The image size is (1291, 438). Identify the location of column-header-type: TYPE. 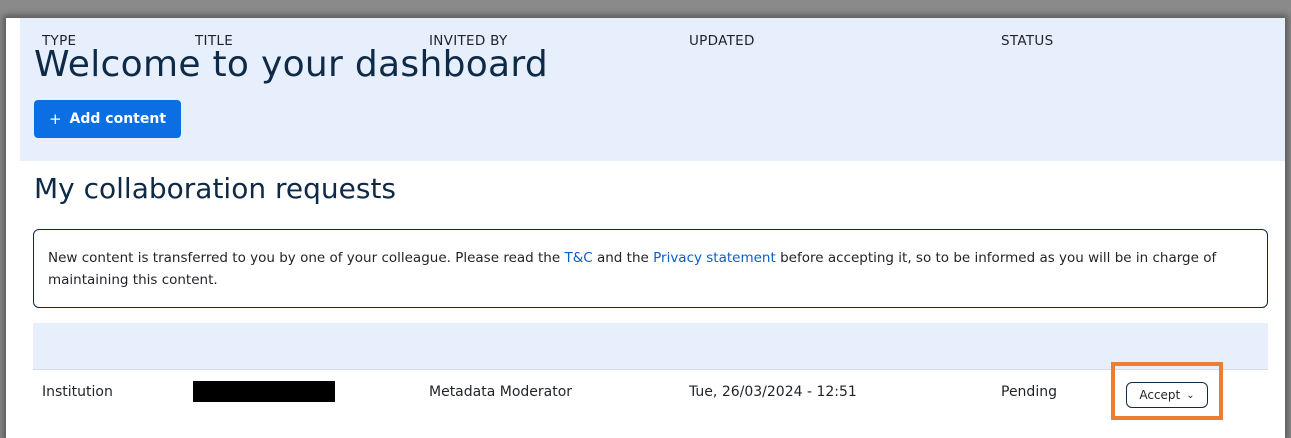
(59, 41).